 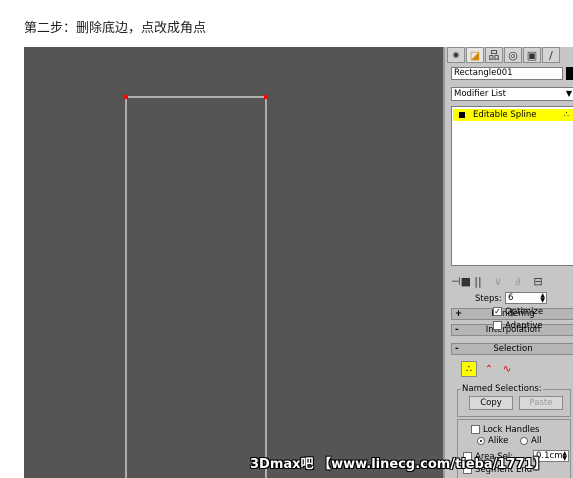 I want to click on all-radio, so click(x=524, y=441).